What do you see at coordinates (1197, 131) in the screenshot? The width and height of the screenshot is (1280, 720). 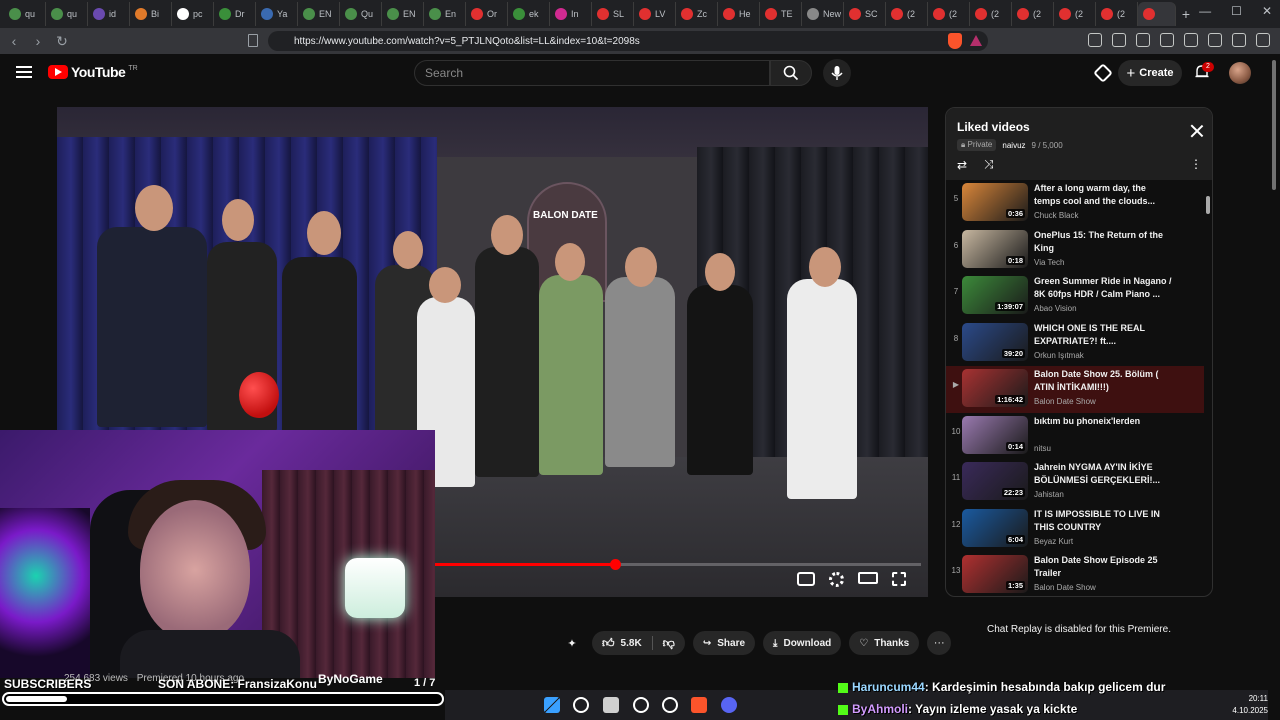 I see `close-playlist-icon` at bounding box center [1197, 131].